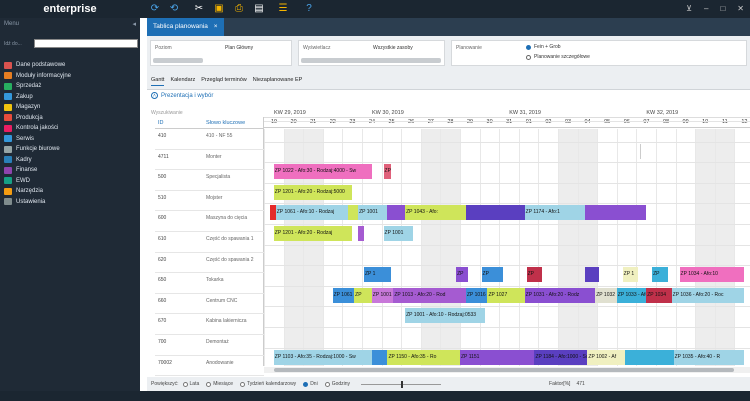  What do you see at coordinates (712, 275) in the screenshot?
I see `gantt-bar: ZP 1034 - Afo:10` at bounding box center [712, 275].